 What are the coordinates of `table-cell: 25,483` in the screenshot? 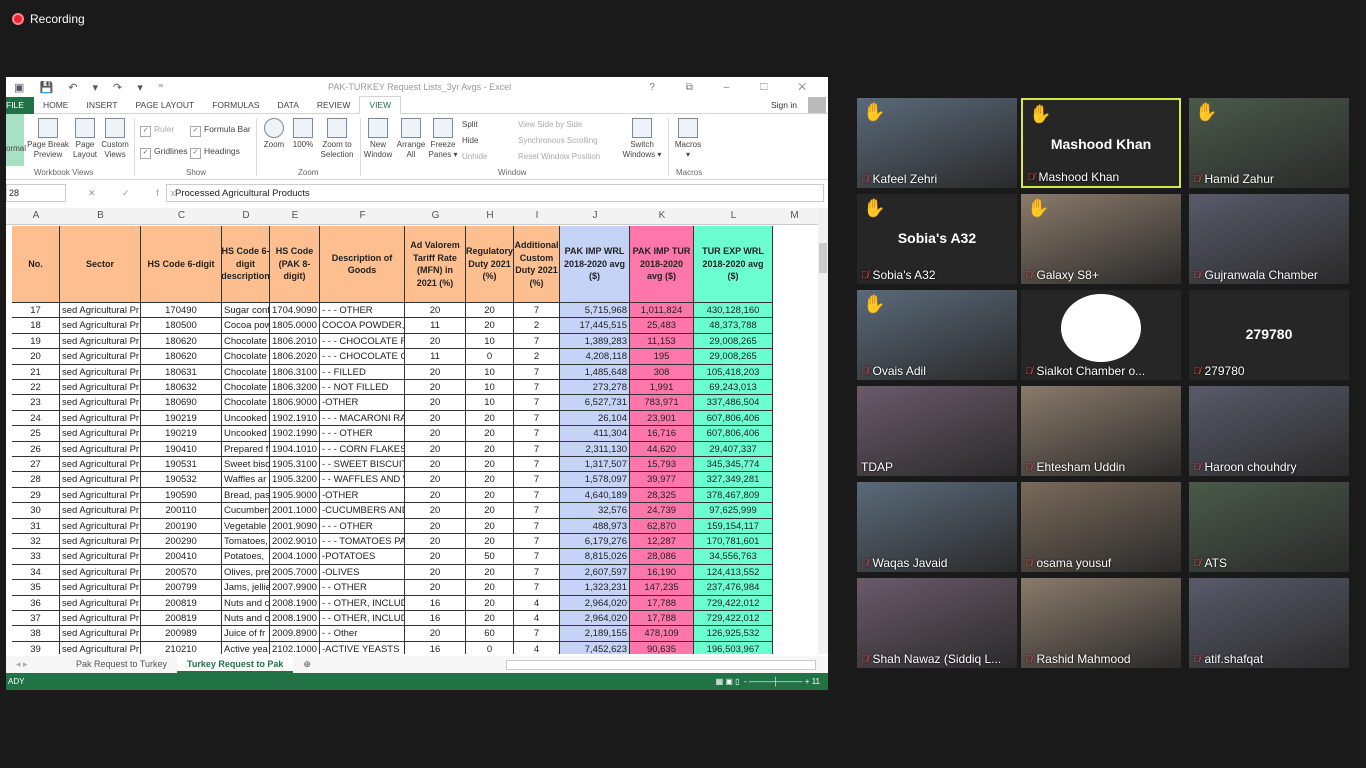 It's located at (662, 326).